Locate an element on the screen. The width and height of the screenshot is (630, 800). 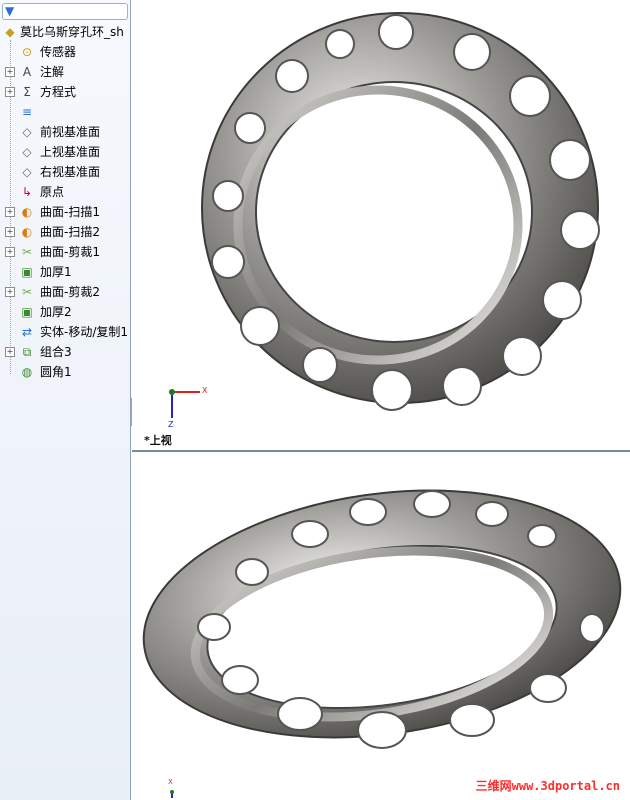
tree-item-label: 曲面-扫描1 is located at coordinates (70, 212).